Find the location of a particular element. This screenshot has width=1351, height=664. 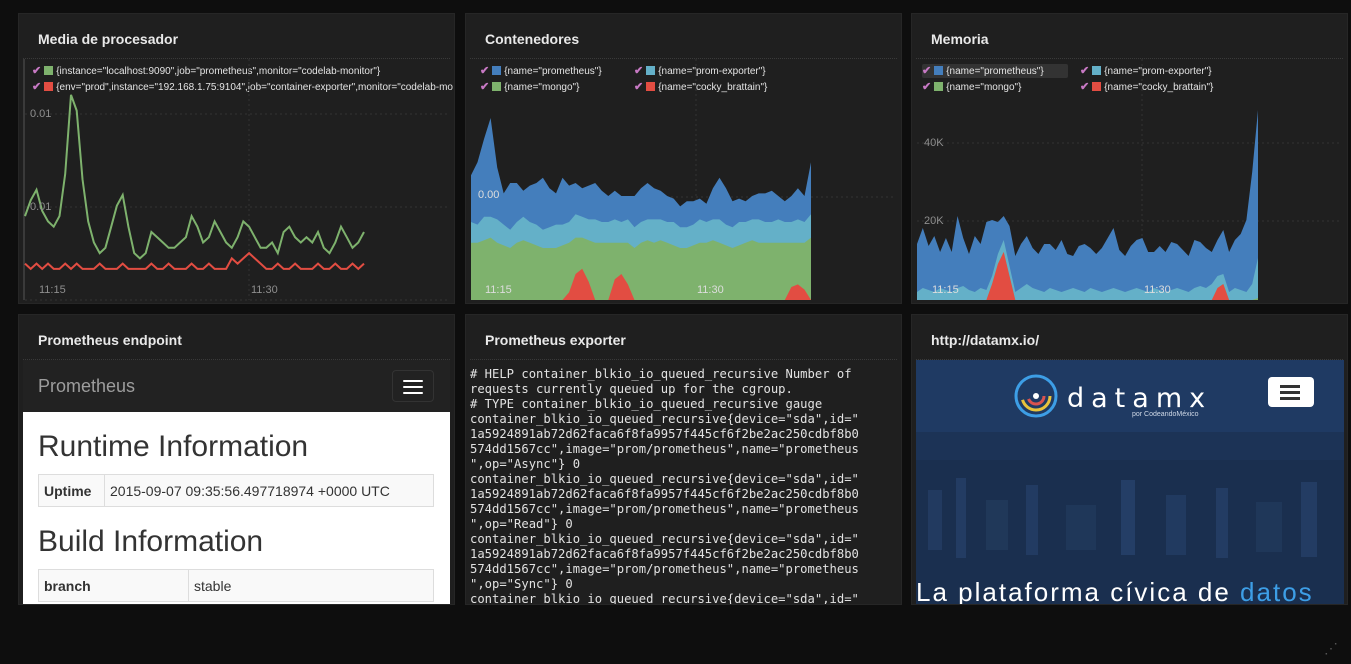

table-key: branch is located at coordinates (113, 585).